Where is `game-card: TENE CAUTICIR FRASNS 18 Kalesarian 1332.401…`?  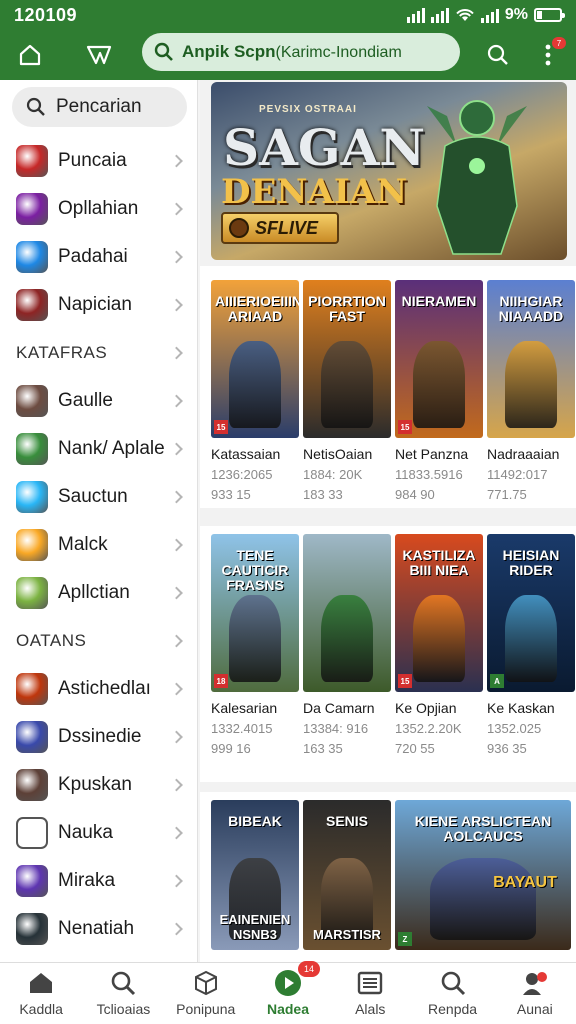
game-card: TENE CAUTICIR FRASNS 18 Kalesarian 1332.401… is located at coordinates (255, 645).